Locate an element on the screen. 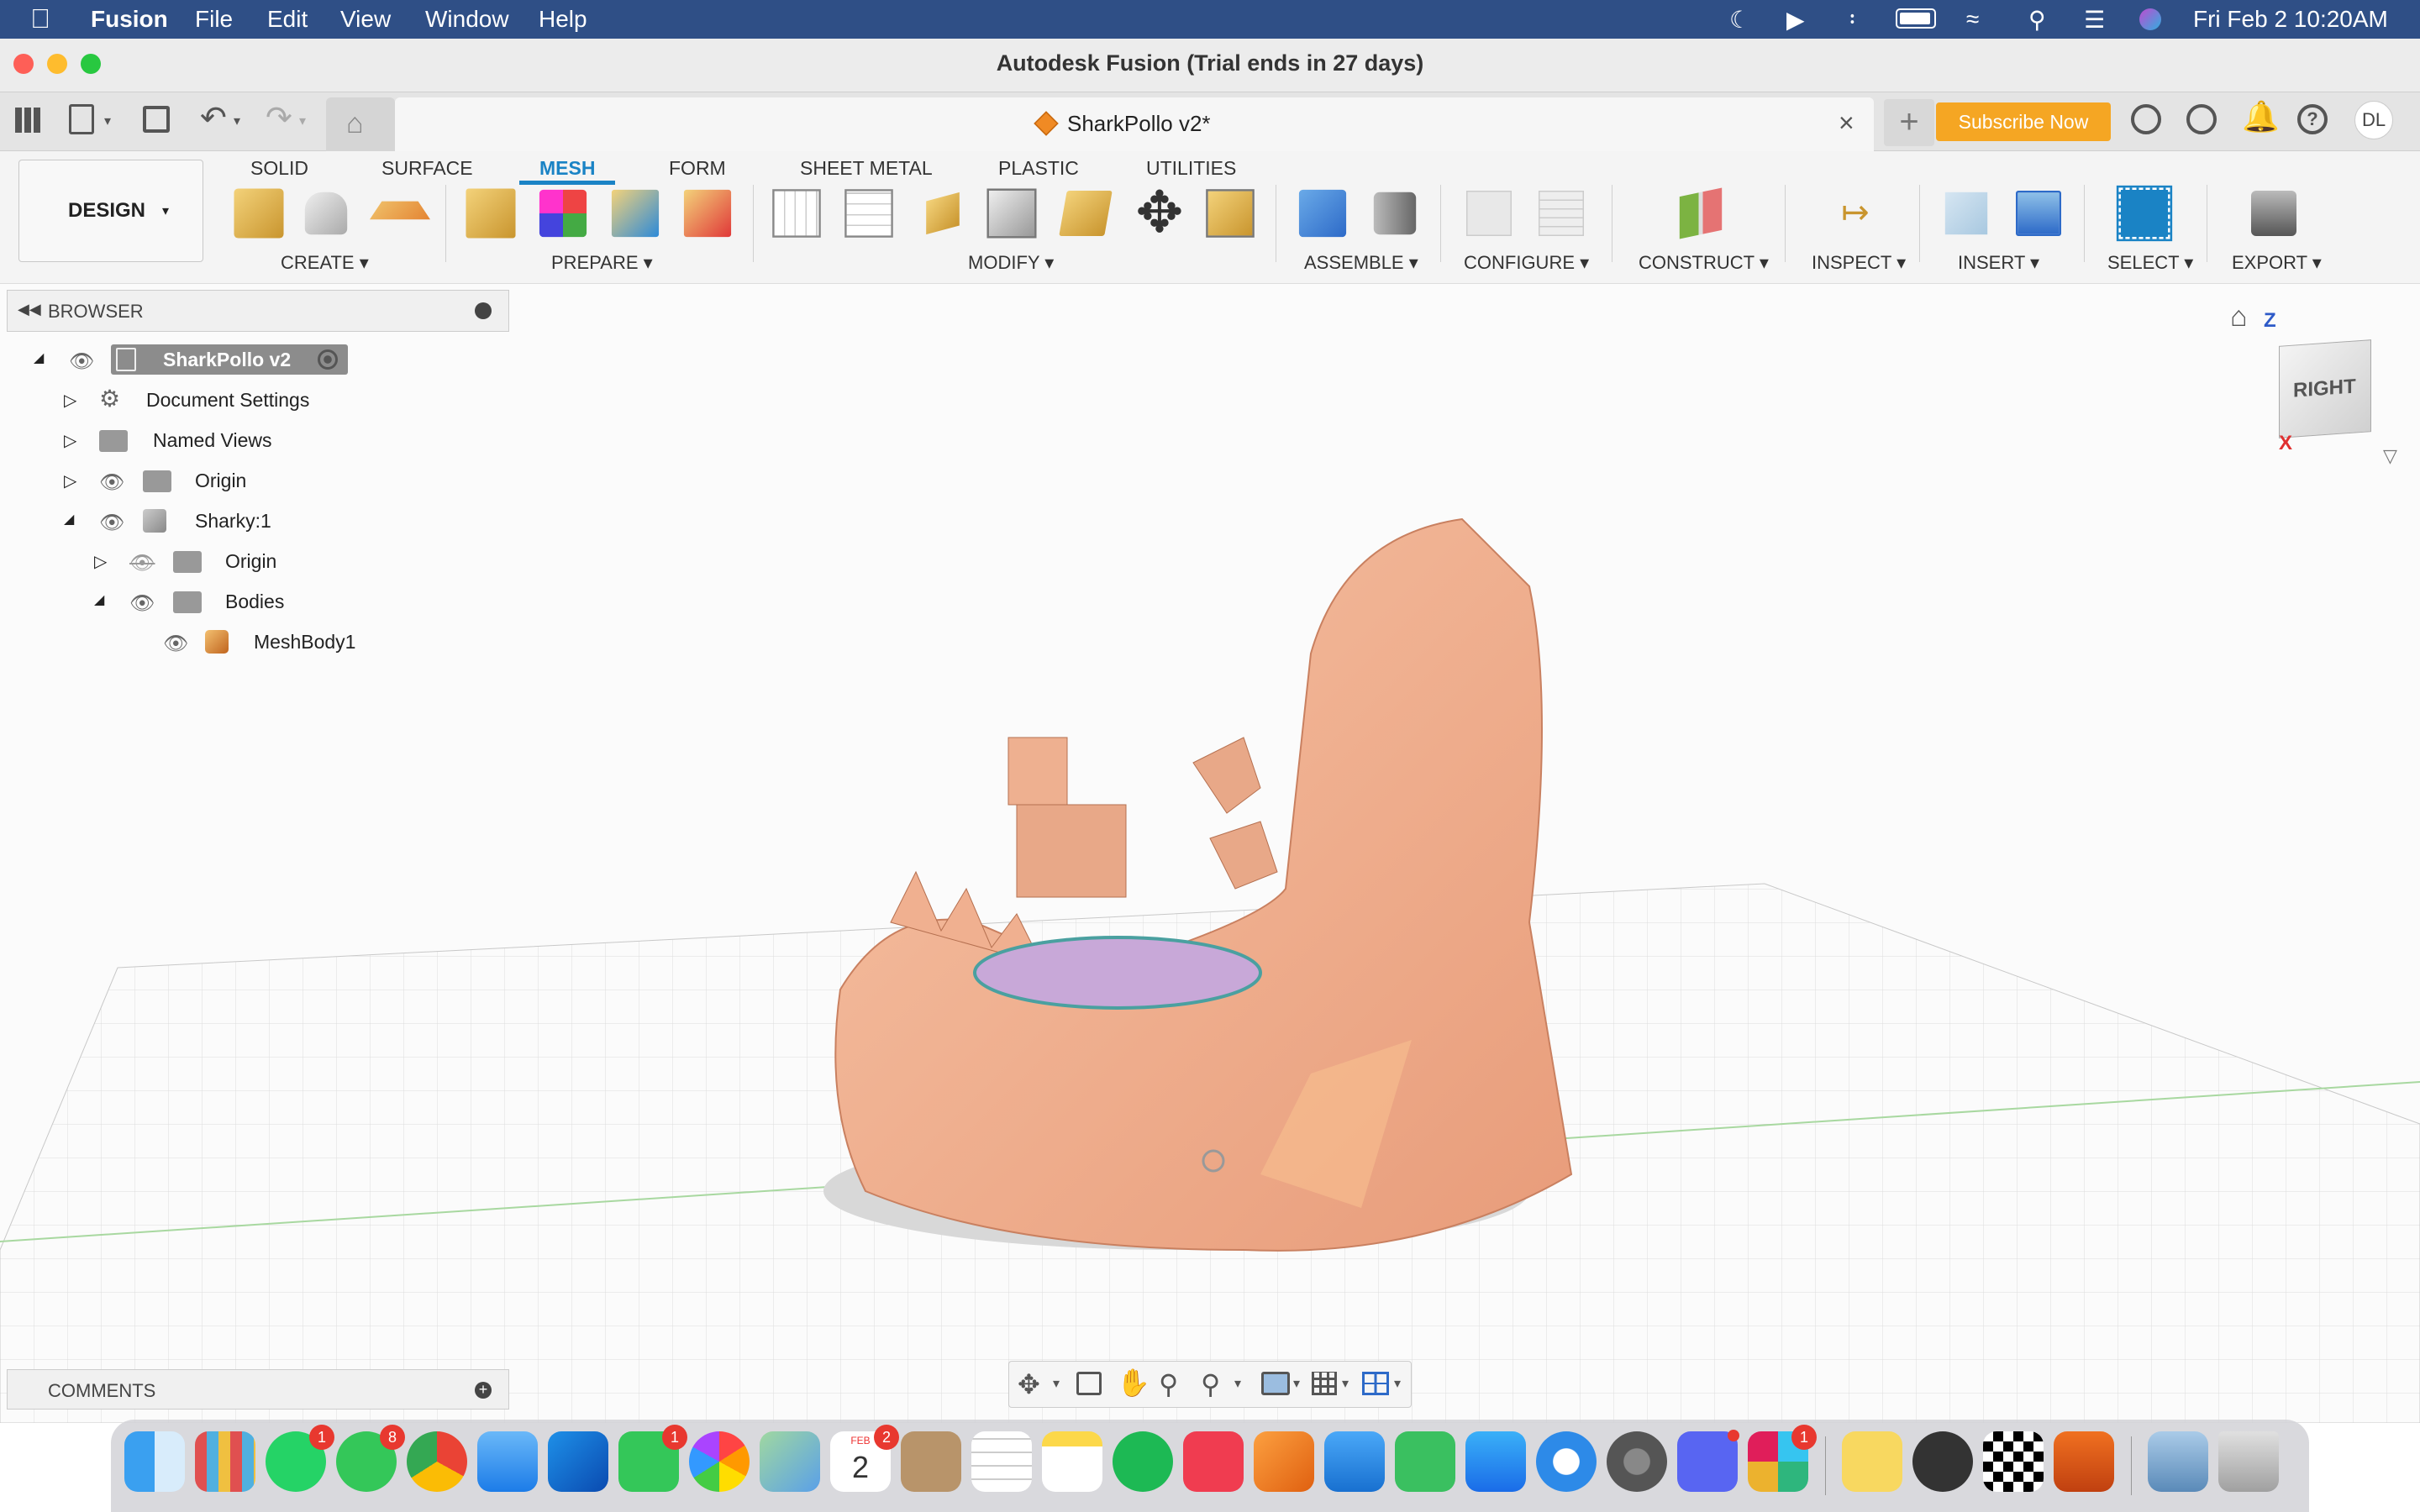 Image resolution: width=2420 pixels, height=1512 pixels. mail-icon is located at coordinates (508, 1461).